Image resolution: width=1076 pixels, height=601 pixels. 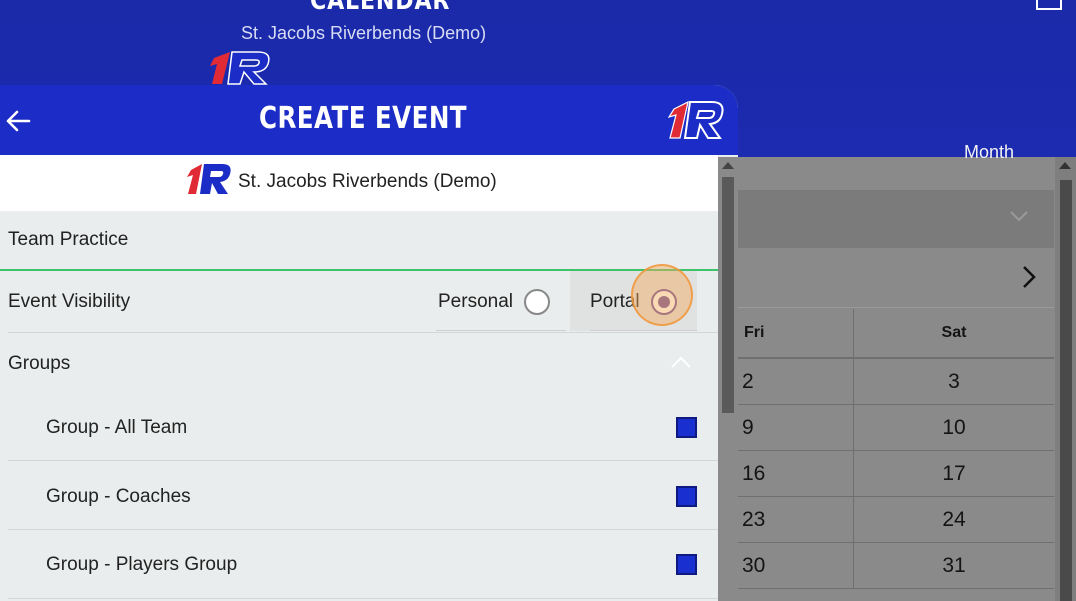 What do you see at coordinates (1029, 277) in the screenshot?
I see `chevron-right-icon` at bounding box center [1029, 277].